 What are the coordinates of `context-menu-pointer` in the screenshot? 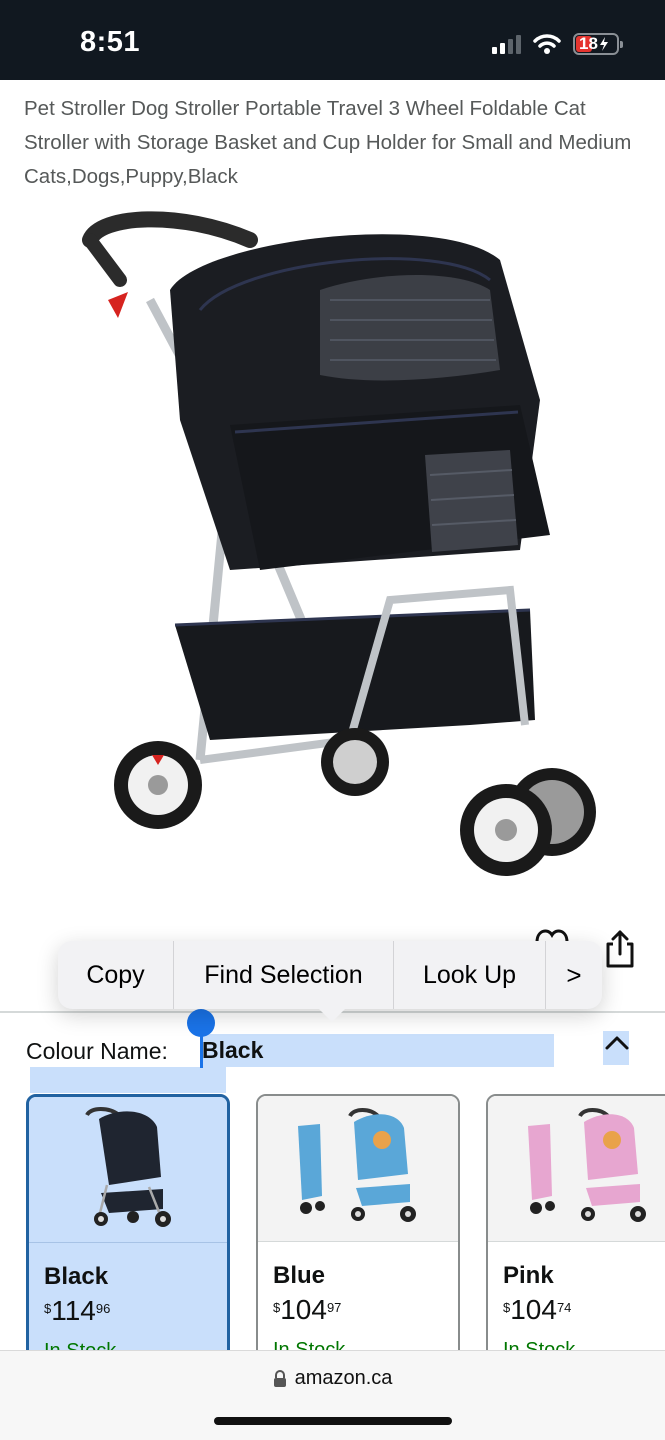 It's located at (332, 1015).